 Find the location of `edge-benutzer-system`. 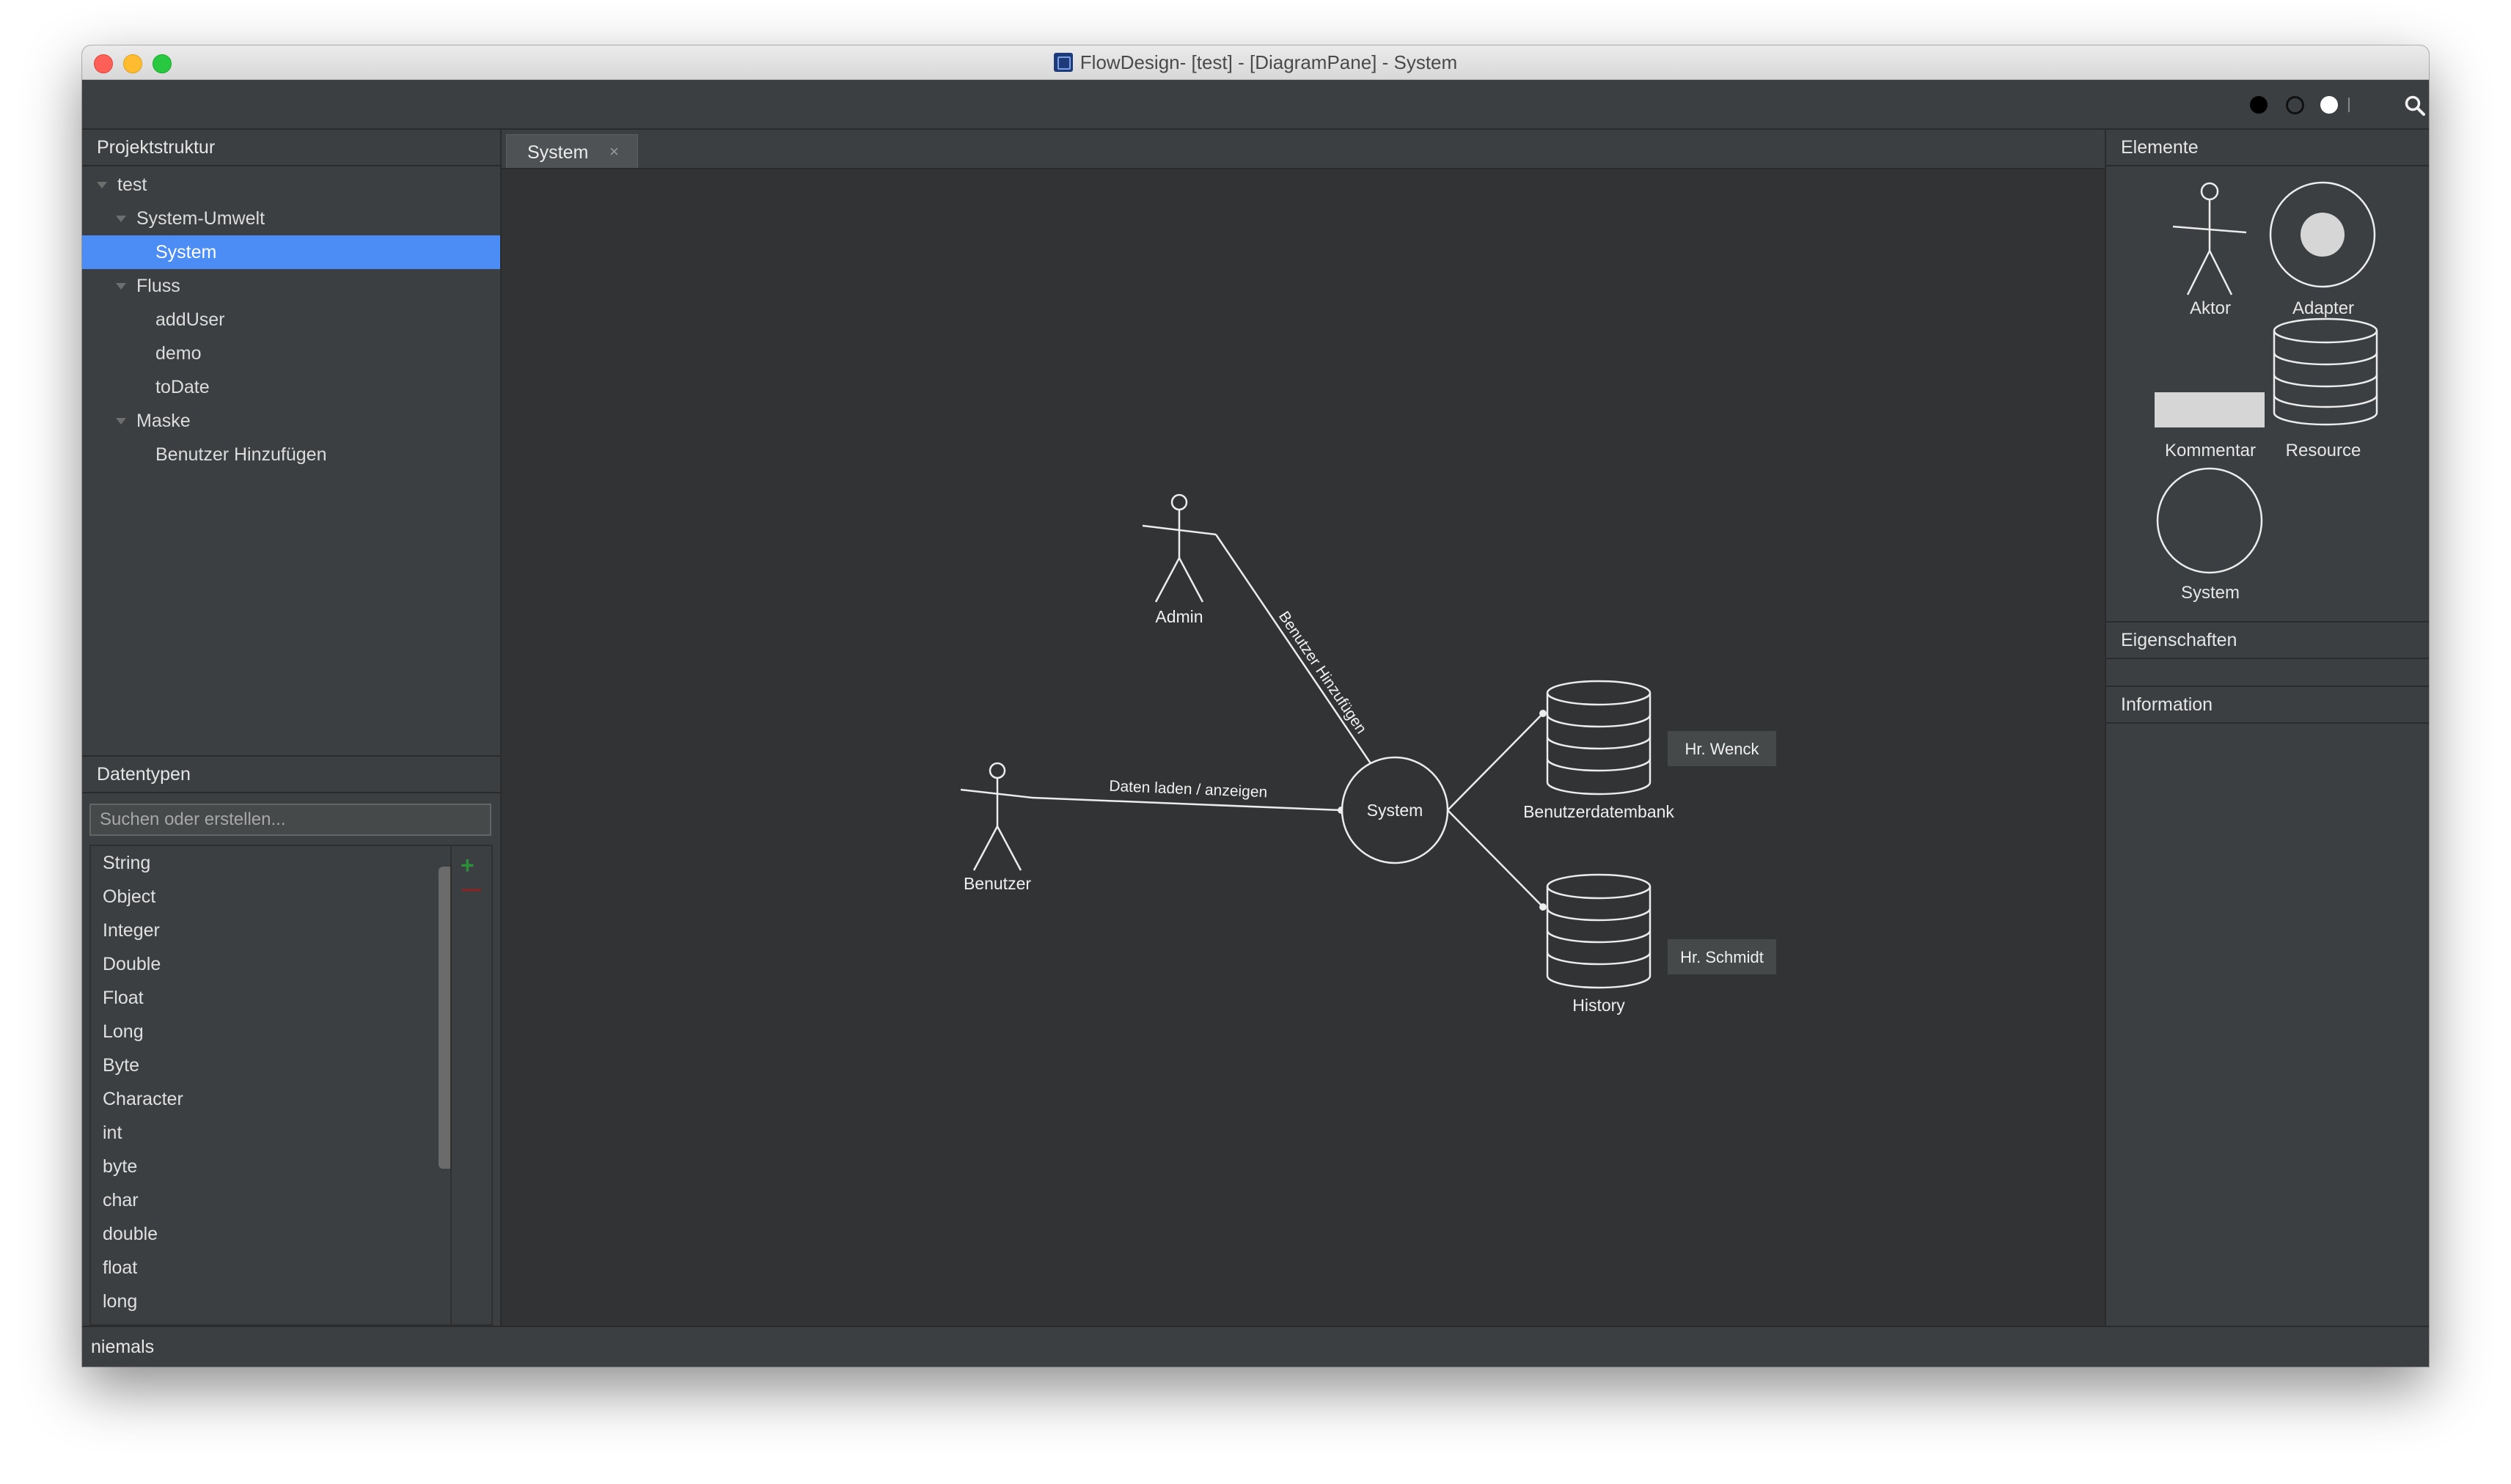

edge-benutzer-system is located at coordinates (1187, 804).